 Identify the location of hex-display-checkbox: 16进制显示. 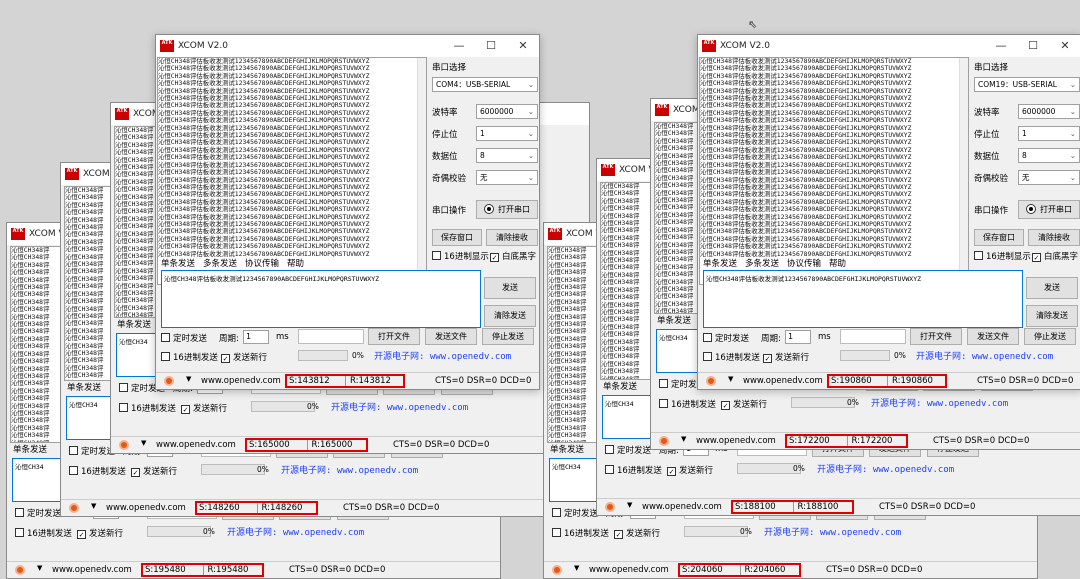
(1002, 256).